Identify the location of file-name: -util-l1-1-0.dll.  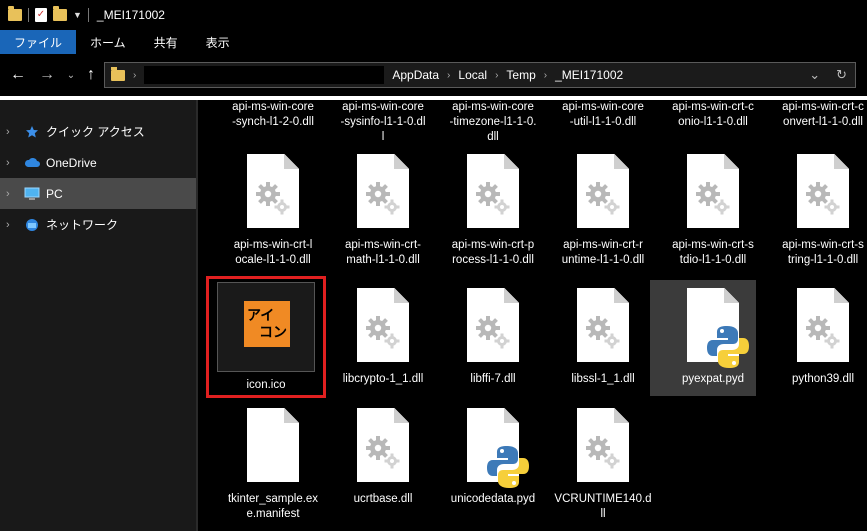
(603, 122).